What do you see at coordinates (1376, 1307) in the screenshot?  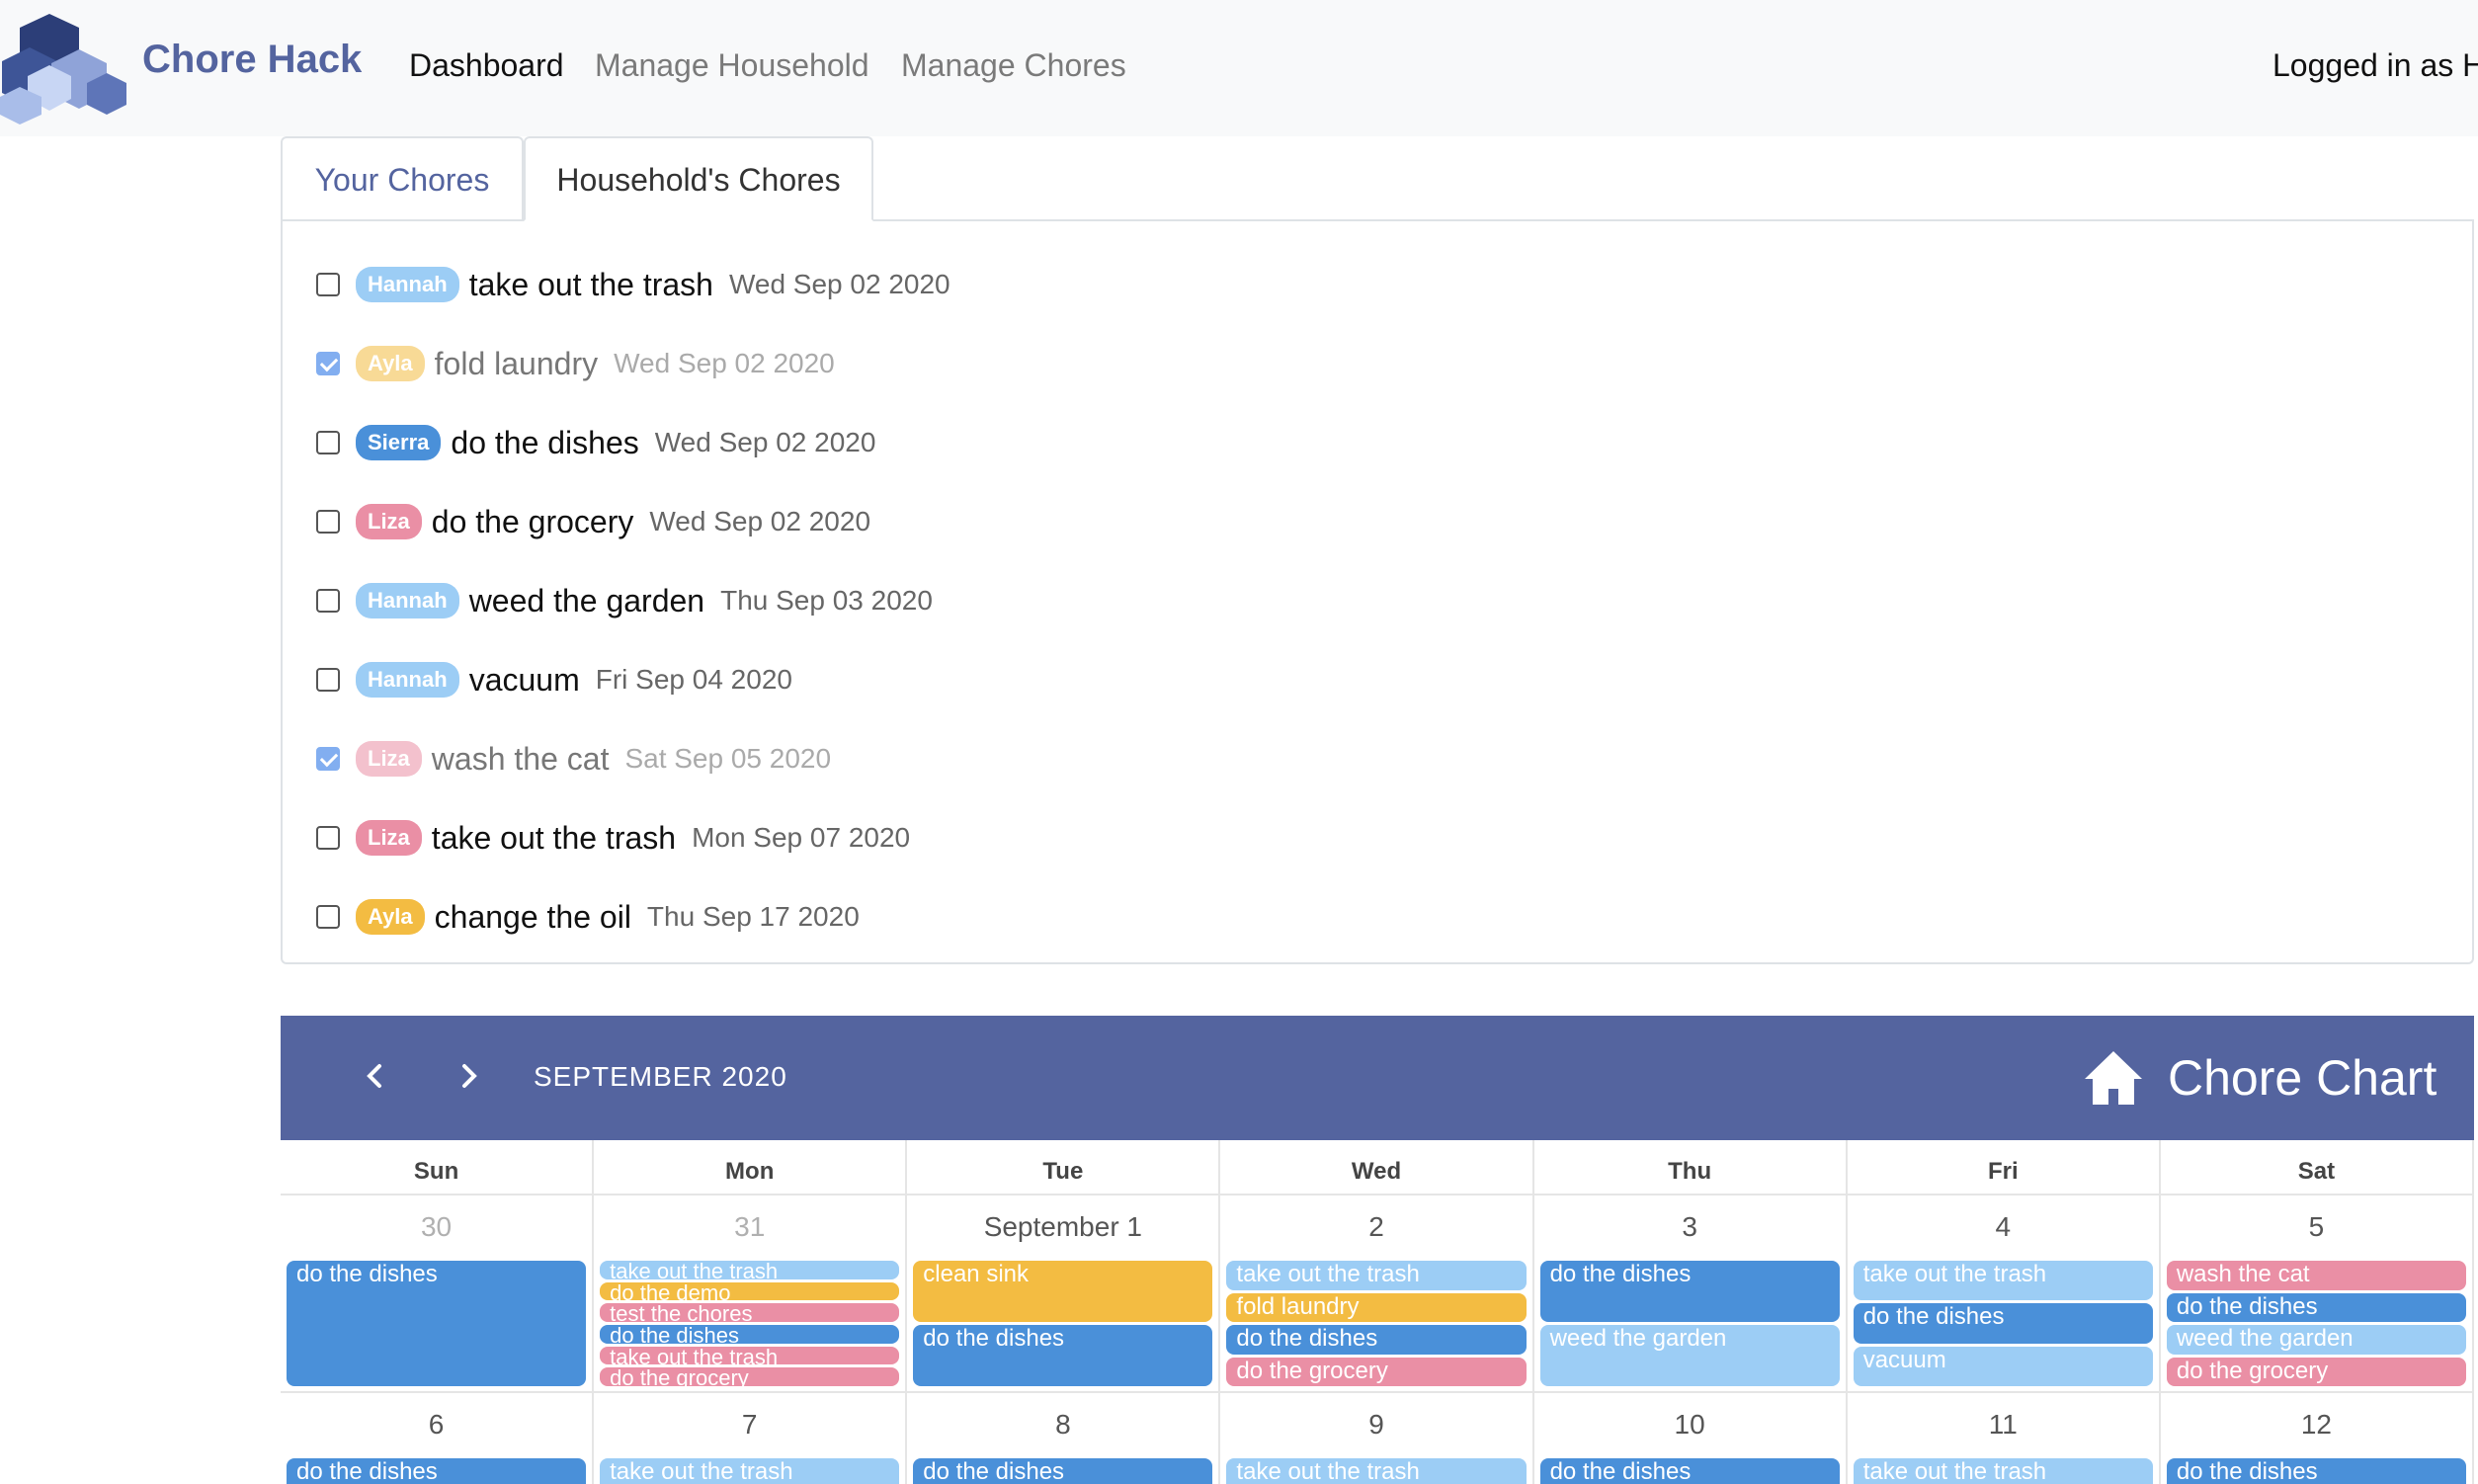 I see `calendar-event: fold laundry` at bounding box center [1376, 1307].